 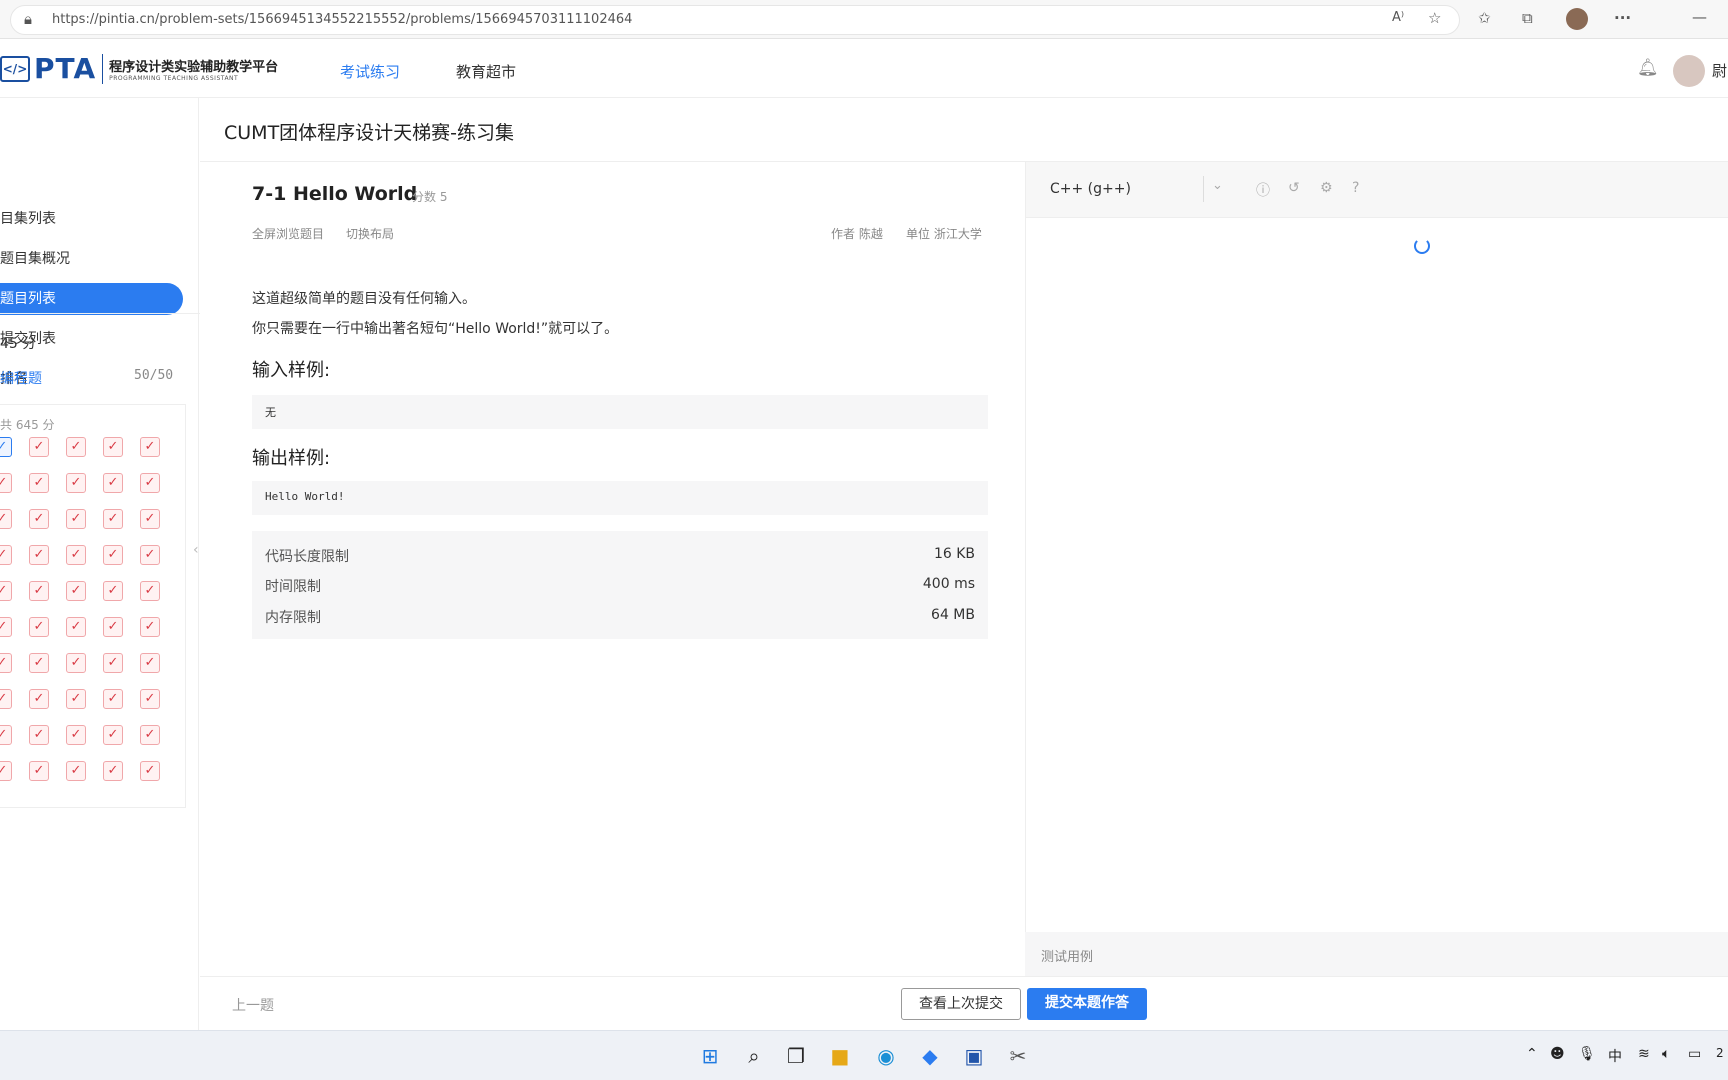 What do you see at coordinates (1087, 1004) in the screenshot?
I see `submit-button: 提交本题作答` at bounding box center [1087, 1004].